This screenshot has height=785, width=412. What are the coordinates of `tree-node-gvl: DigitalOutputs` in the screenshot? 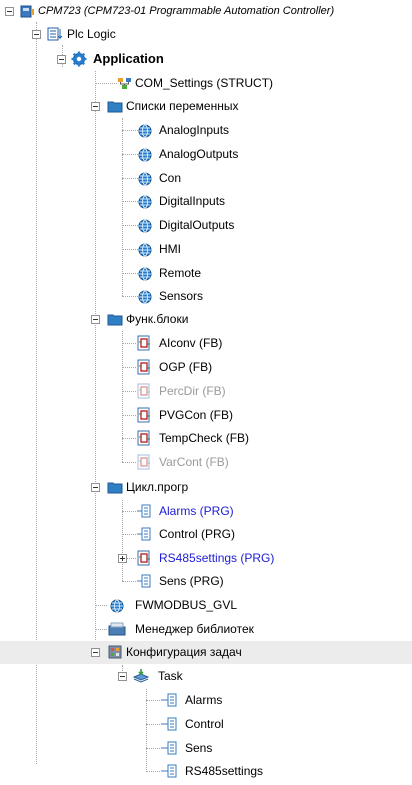 It's located at (206, 225).